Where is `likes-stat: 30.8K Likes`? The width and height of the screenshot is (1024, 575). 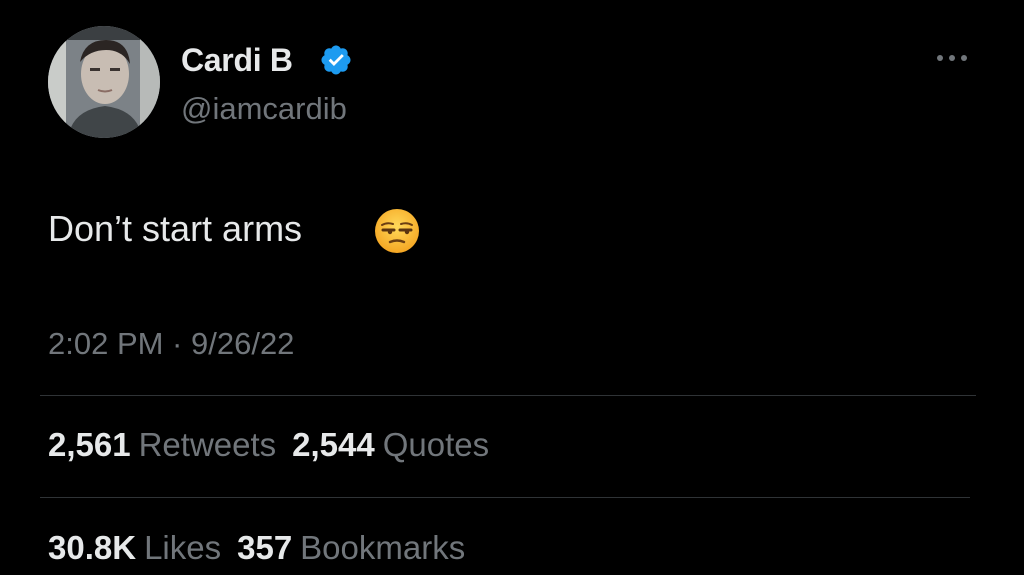
likes-stat: 30.8K Likes is located at coordinates (134, 548).